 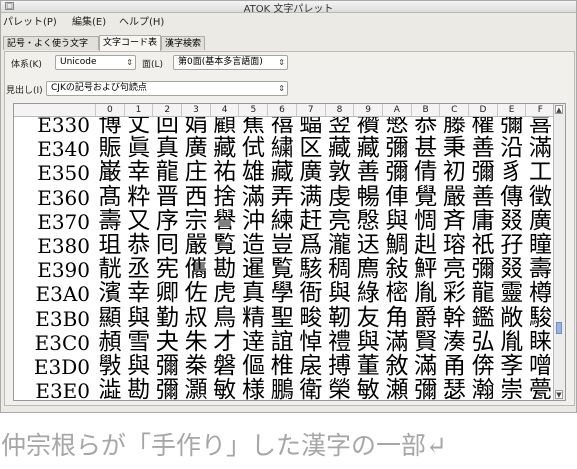 I want to click on grid-char-cell: 靈, so click(x=512, y=293).